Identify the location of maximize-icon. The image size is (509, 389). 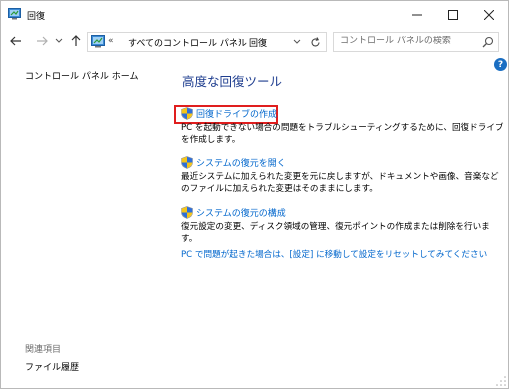
(453, 15).